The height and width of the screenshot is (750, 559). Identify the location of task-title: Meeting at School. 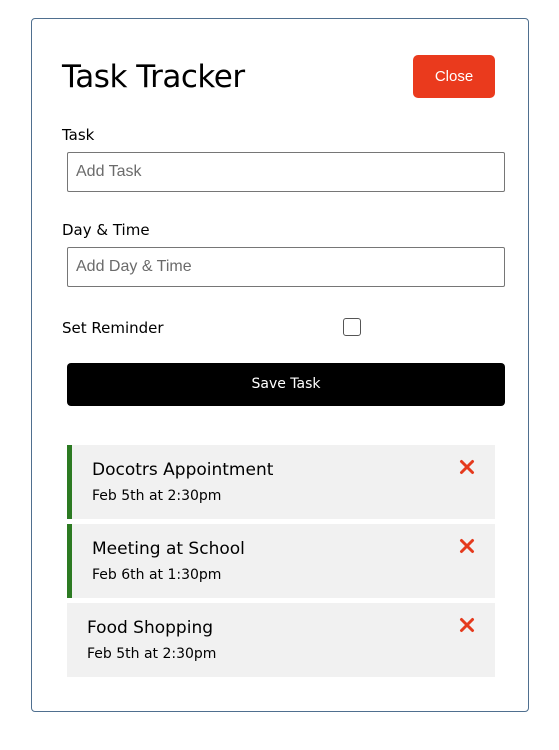
(168, 549).